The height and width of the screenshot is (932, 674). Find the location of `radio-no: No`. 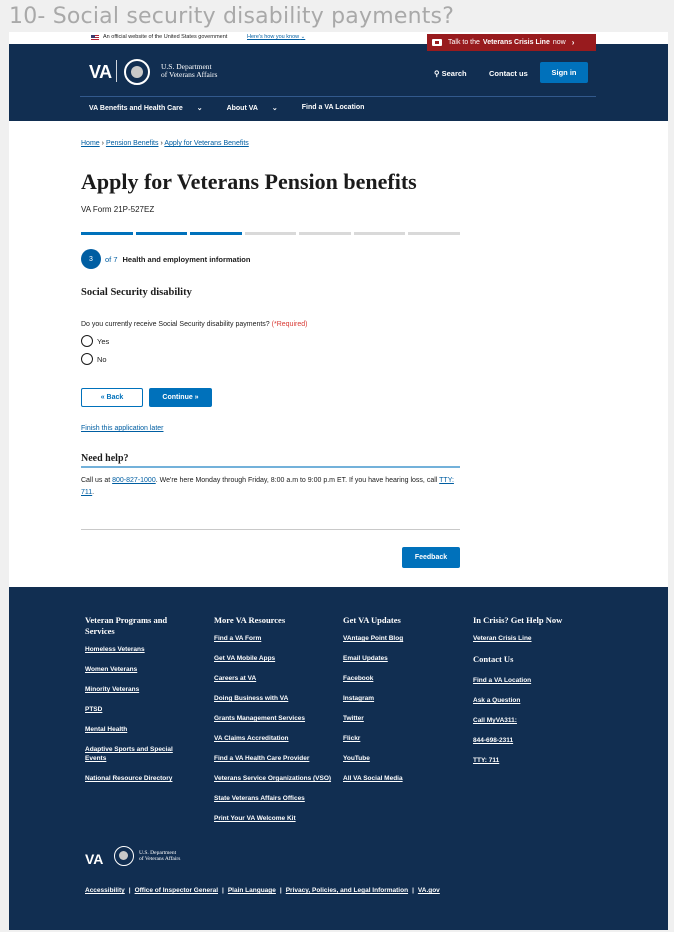

radio-no: No is located at coordinates (94, 359).